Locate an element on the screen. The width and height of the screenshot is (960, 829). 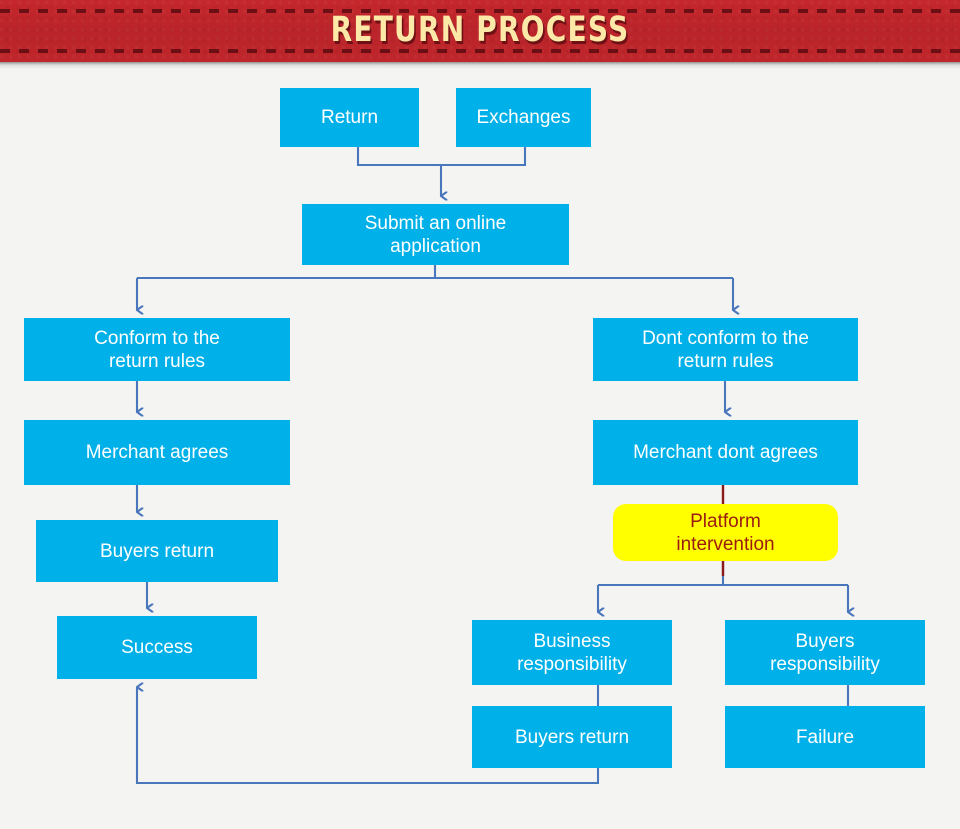
node-merchant-dont-agrees: Merchant dont agrees is located at coordinates (725, 452).